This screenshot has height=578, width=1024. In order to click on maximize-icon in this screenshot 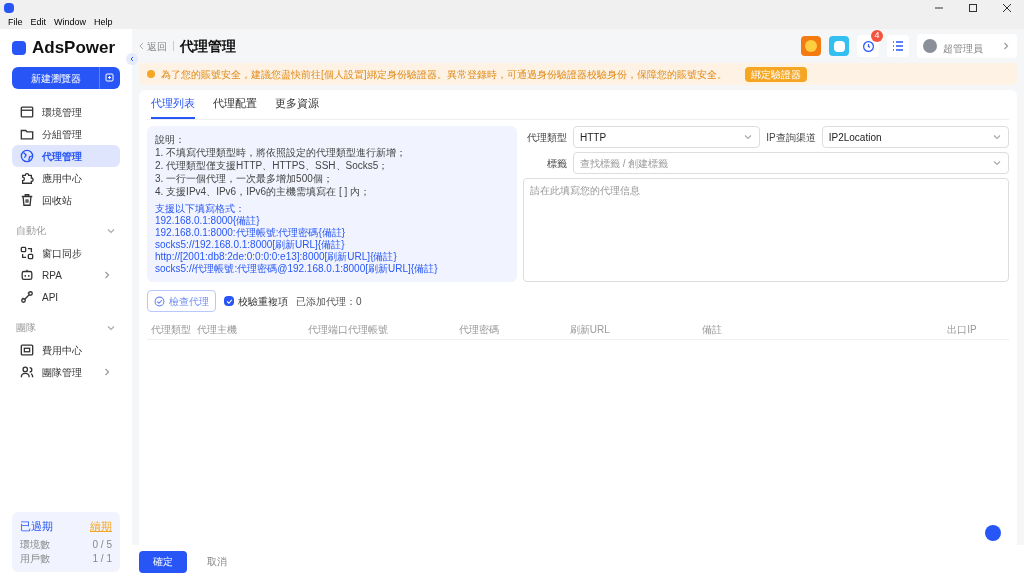, I will do `click(973, 8)`.